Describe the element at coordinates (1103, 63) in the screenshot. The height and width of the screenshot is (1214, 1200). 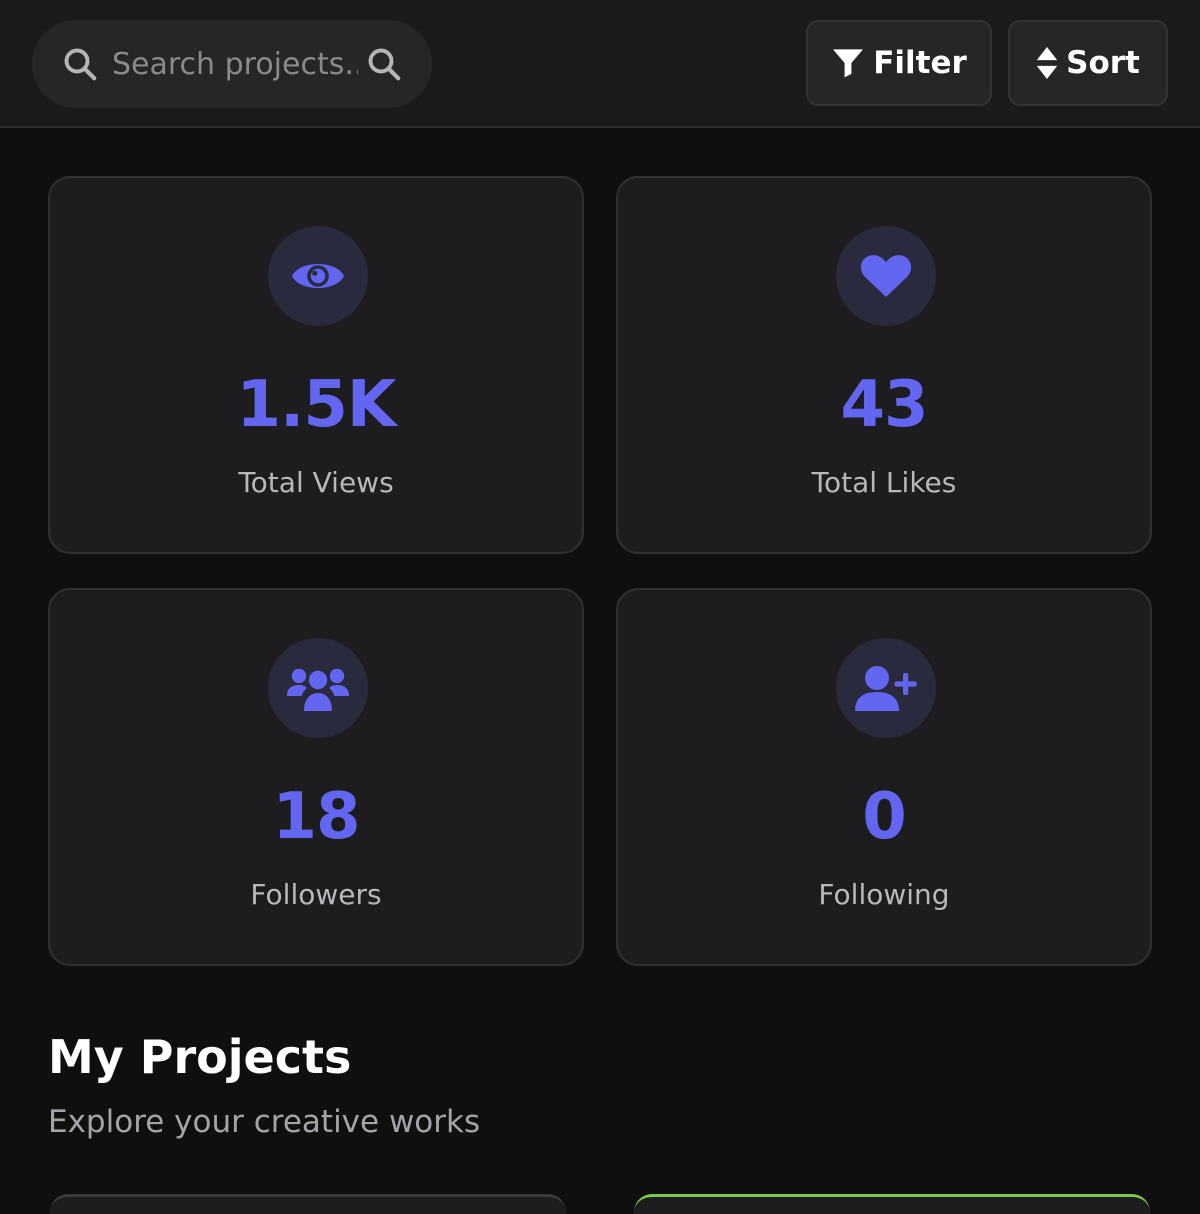
I see `sort-label: Sort` at that location.